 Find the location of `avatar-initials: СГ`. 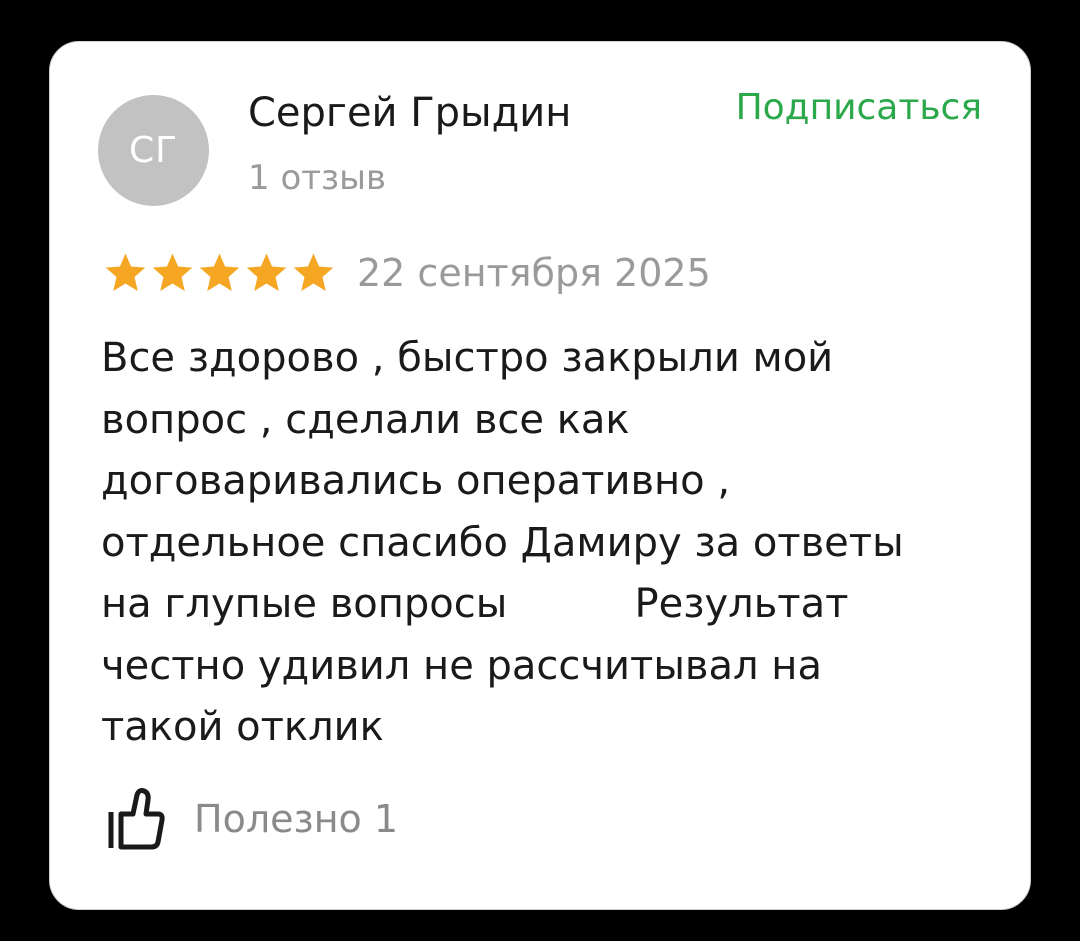

avatar-initials: СГ is located at coordinates (153, 150).